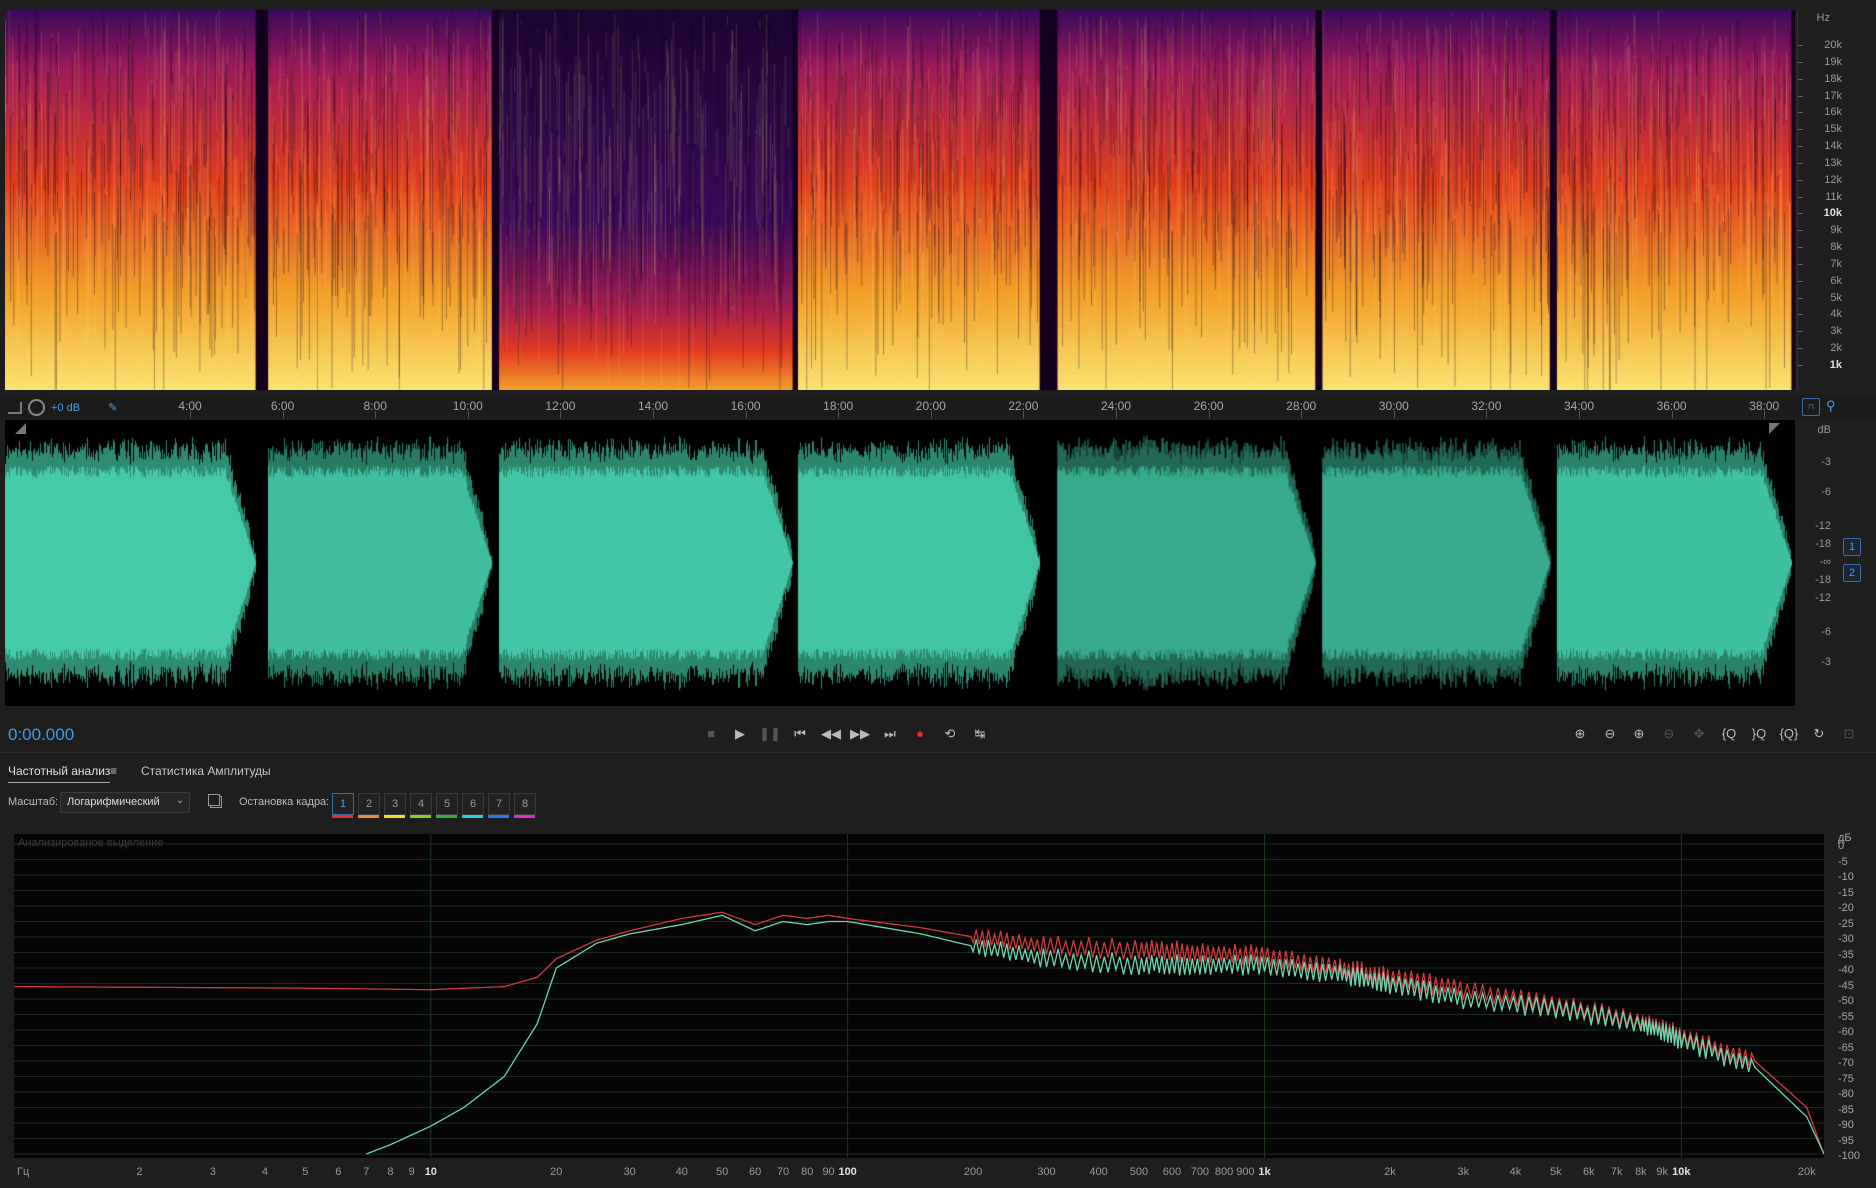  What do you see at coordinates (950, 734) in the screenshot?
I see `loop-playback-button: ⟲` at bounding box center [950, 734].